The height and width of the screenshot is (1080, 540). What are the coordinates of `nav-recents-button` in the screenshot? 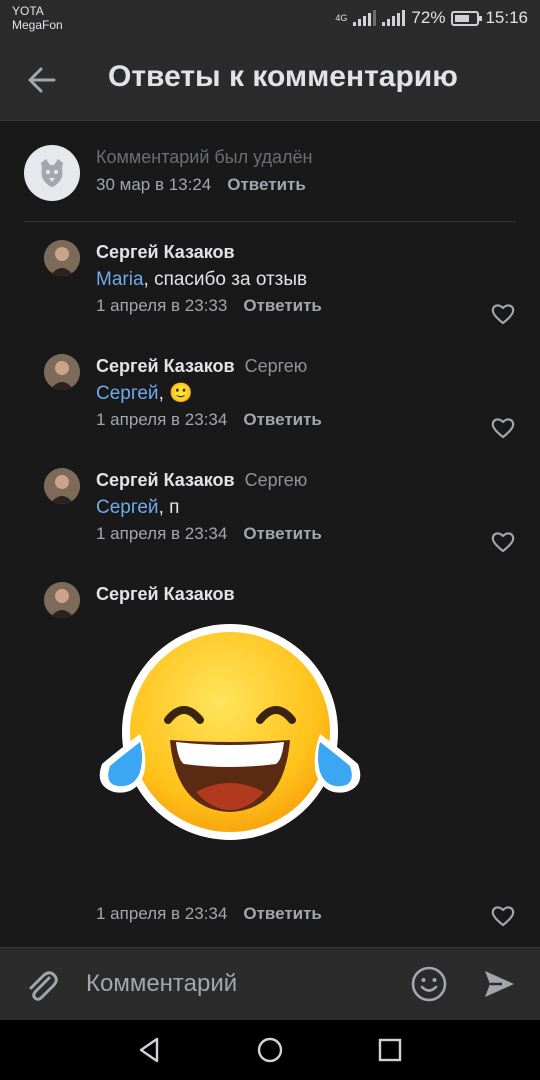 It's located at (390, 1050).